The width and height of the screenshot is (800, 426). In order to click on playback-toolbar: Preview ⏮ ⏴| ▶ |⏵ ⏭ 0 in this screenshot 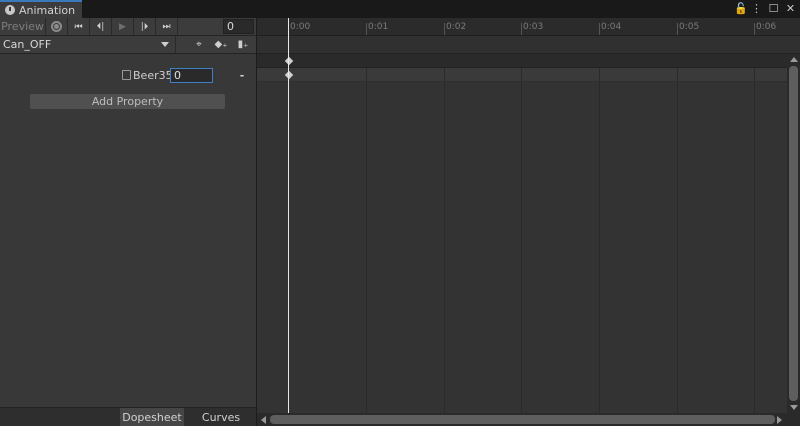, I will do `click(128, 27)`.